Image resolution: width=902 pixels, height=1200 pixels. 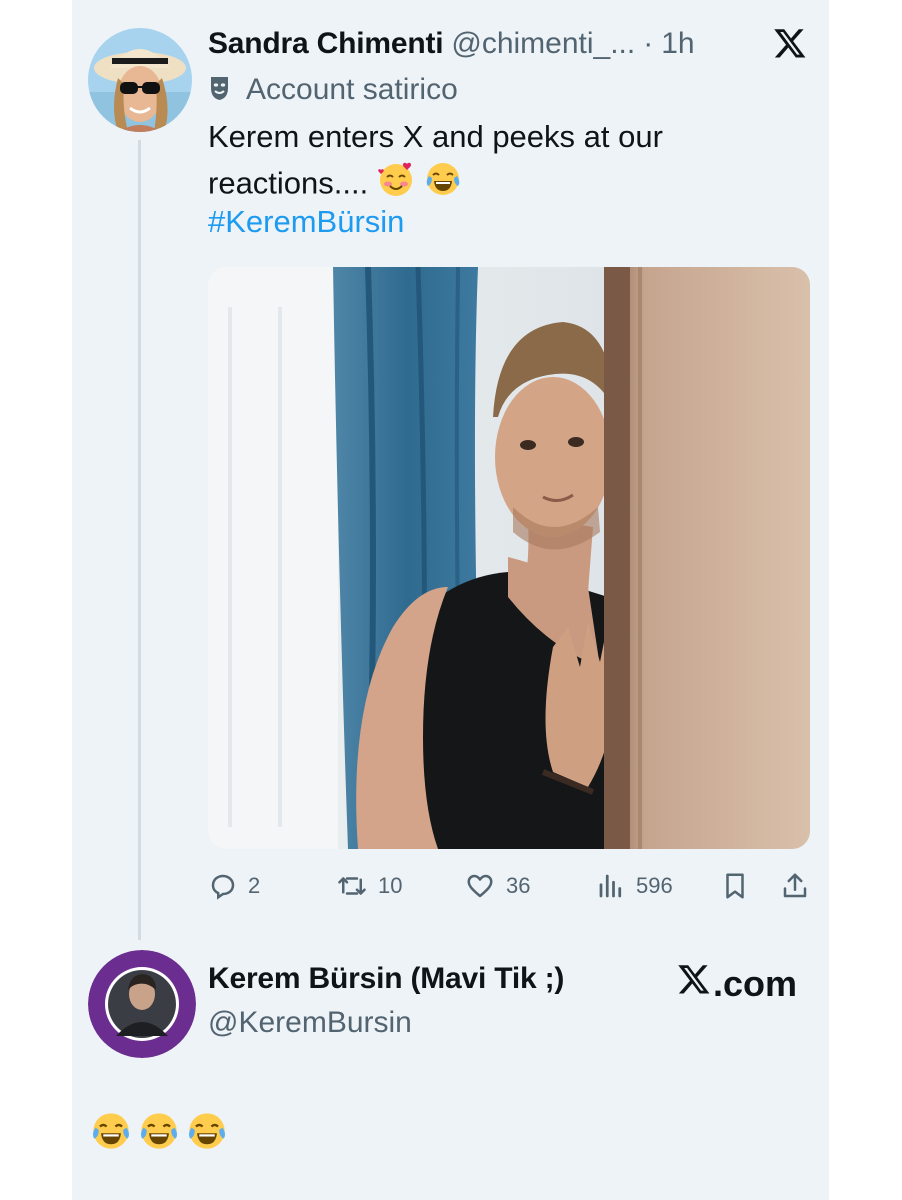 What do you see at coordinates (140, 80) in the screenshot?
I see `author-avatar` at bounding box center [140, 80].